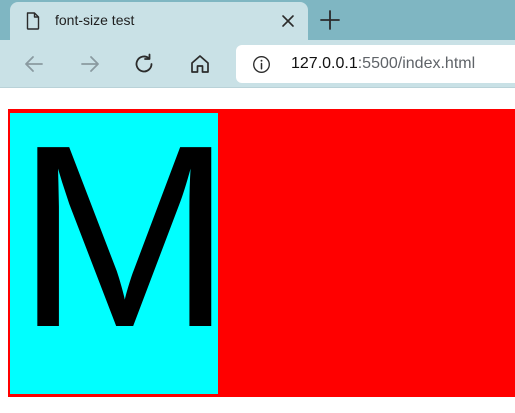 The width and height of the screenshot is (515, 413). Describe the element at coordinates (330, 20) in the screenshot. I see `plus-icon` at that location.